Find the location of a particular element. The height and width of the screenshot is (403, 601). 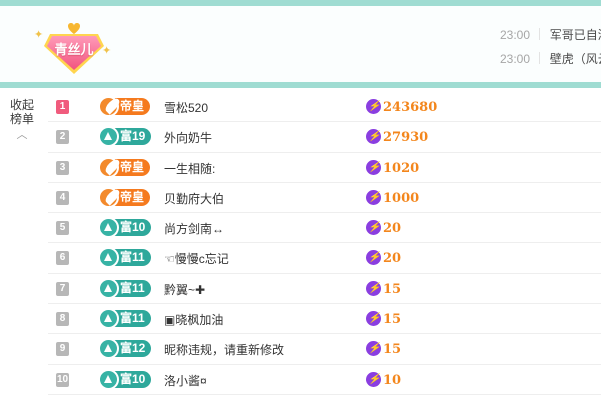

user-name: 尚方剑南↔ is located at coordinates (194, 229).